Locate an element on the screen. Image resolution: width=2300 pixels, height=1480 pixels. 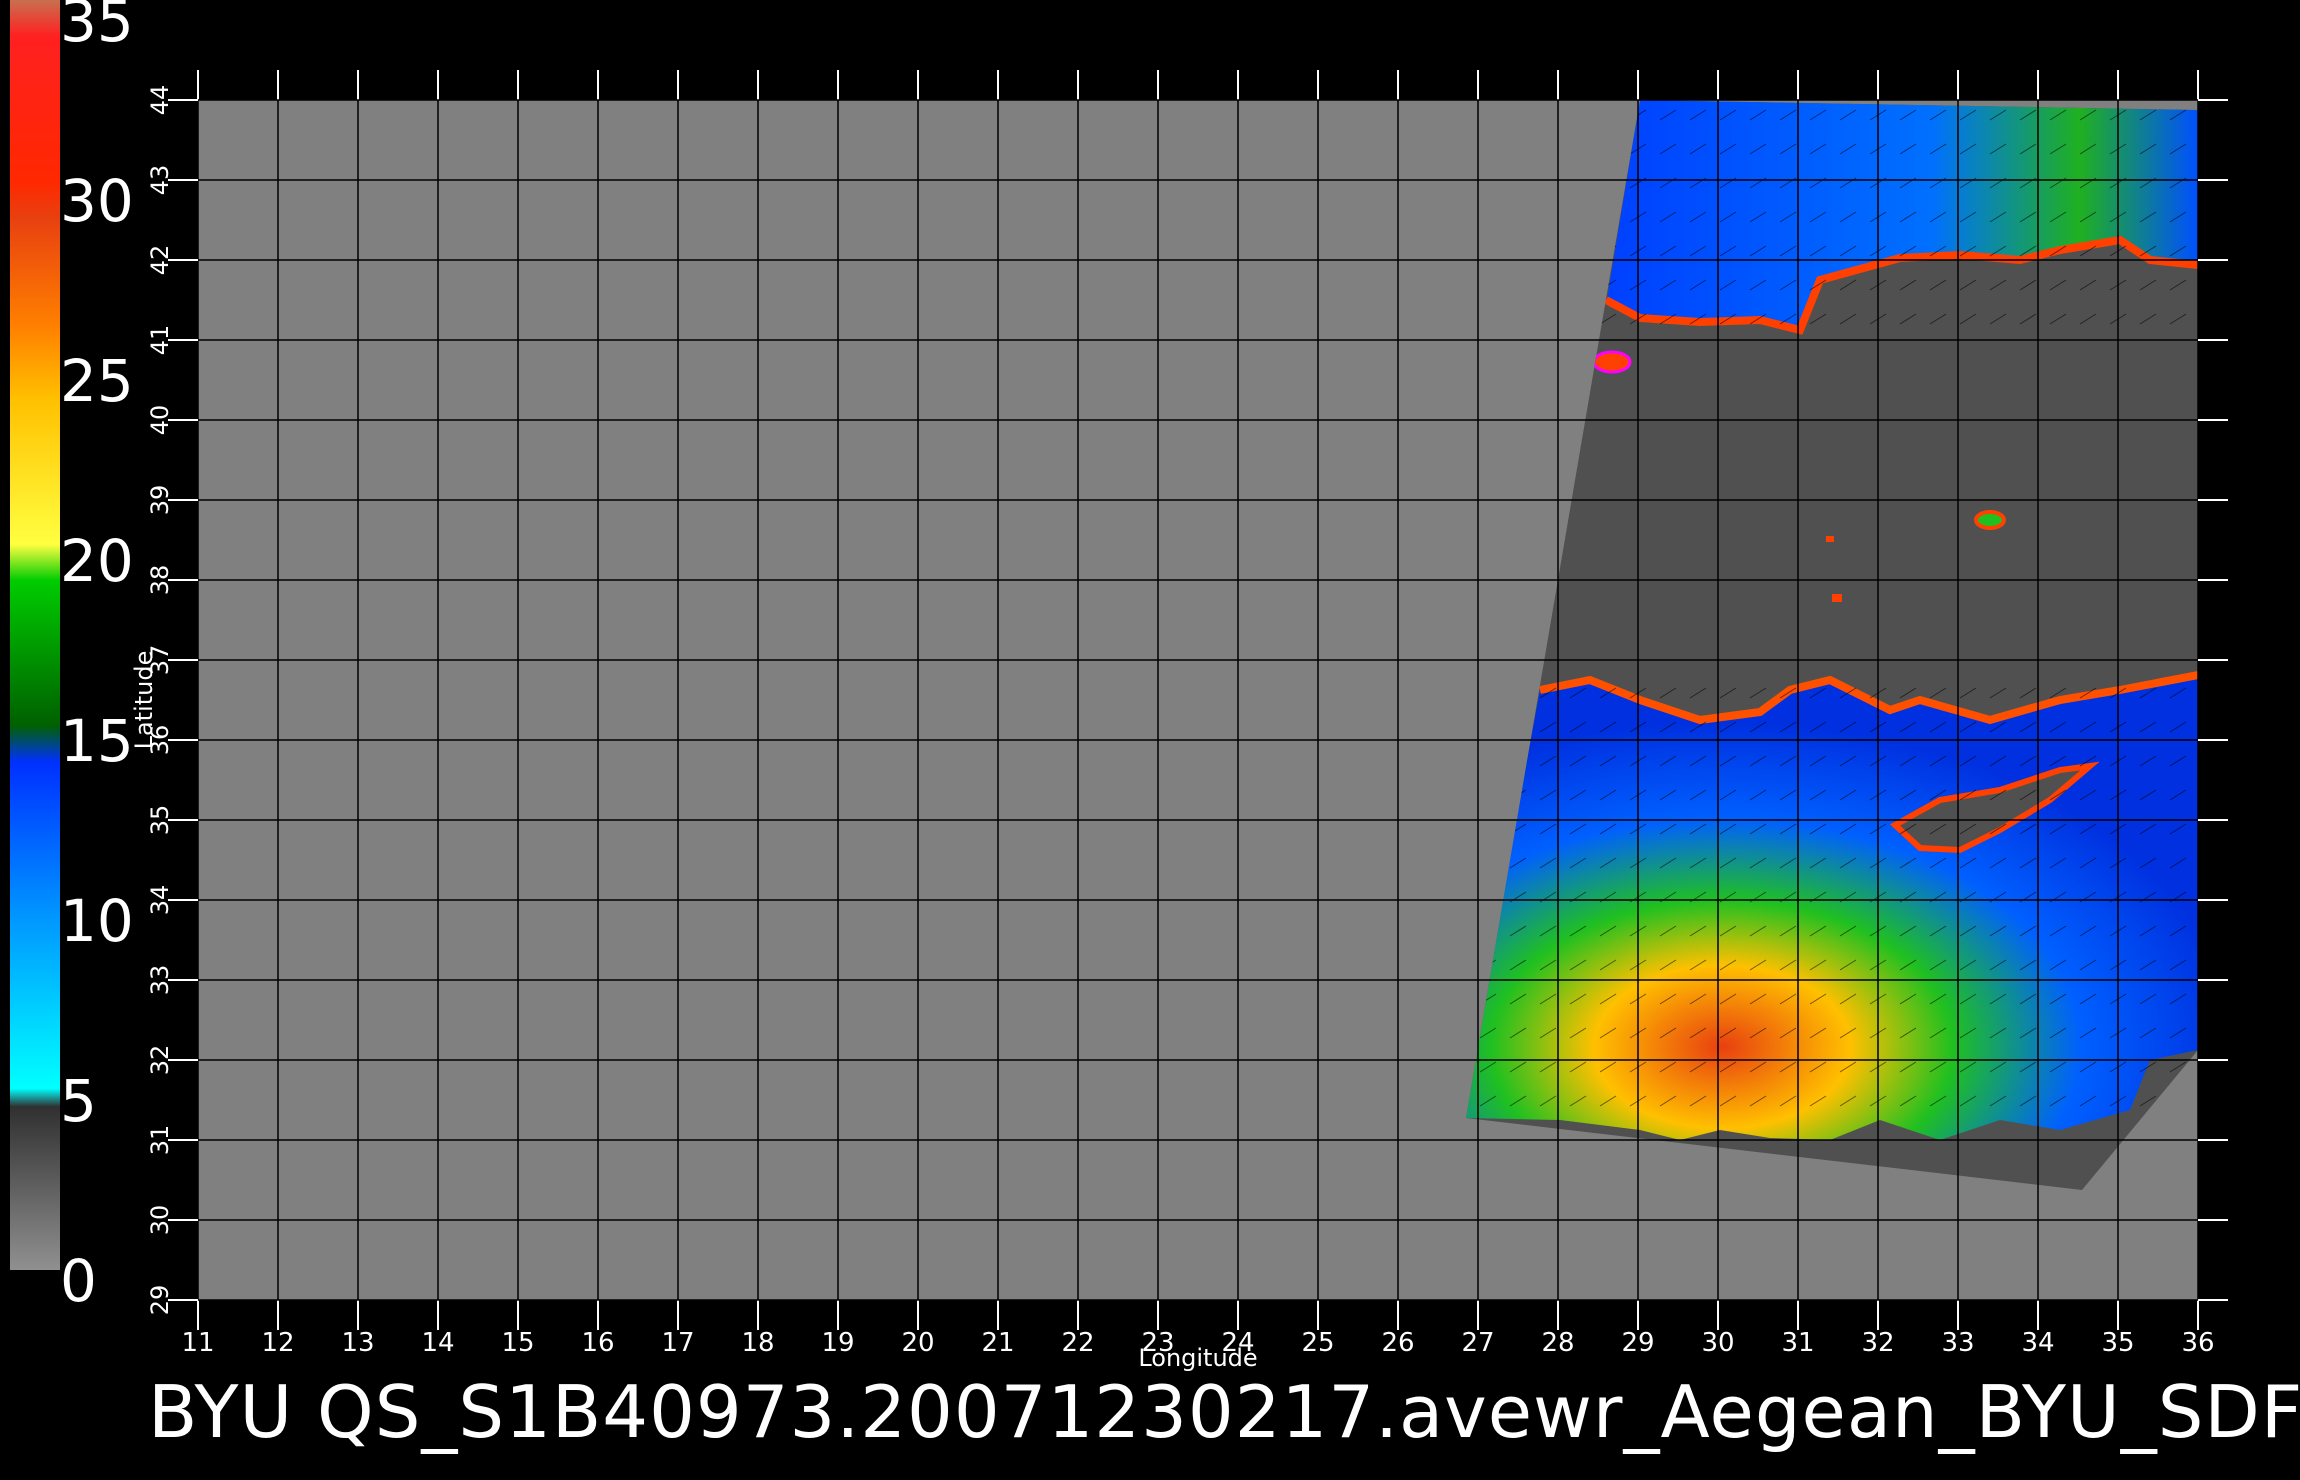
lat-tick-label: 42 is located at coordinates (160, 260).